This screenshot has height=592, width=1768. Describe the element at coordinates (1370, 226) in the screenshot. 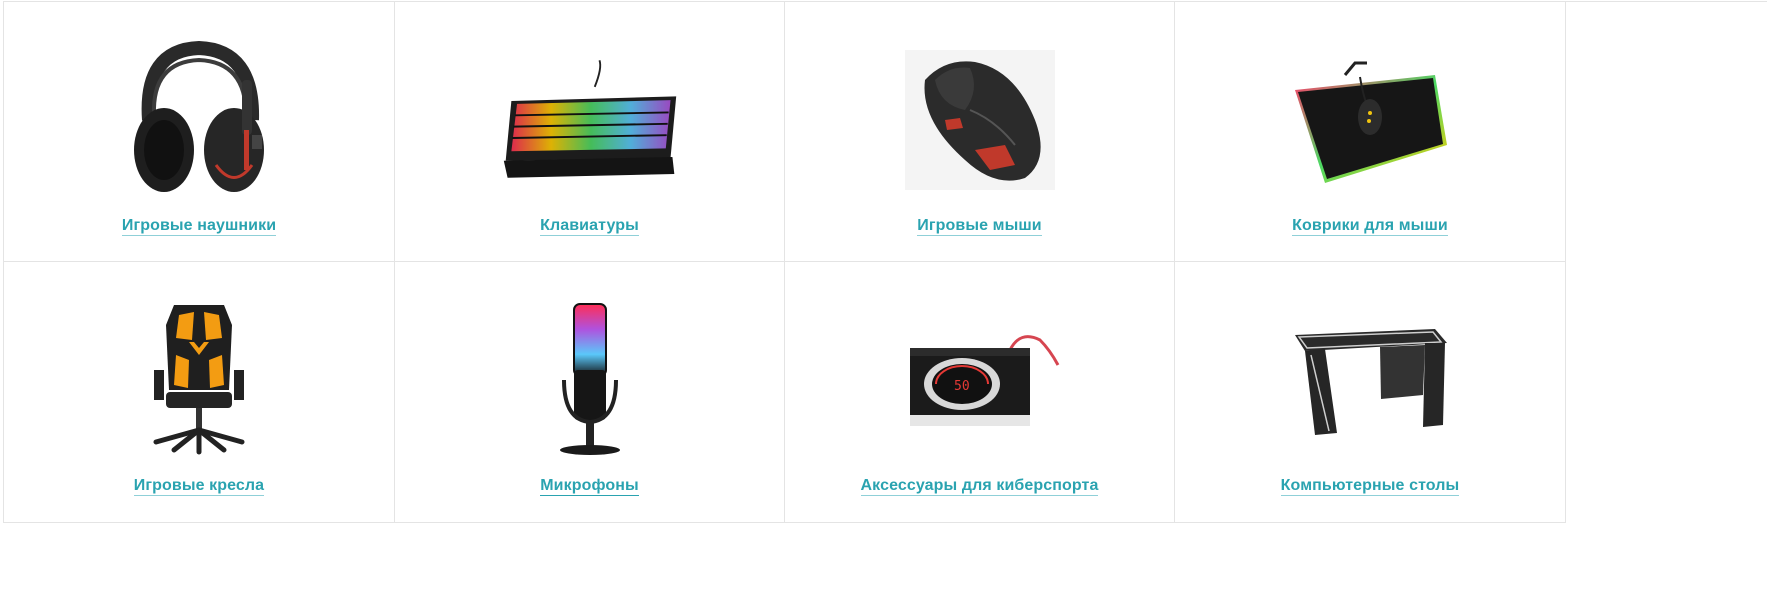

I see `category-link: Коврики для мыши` at that location.